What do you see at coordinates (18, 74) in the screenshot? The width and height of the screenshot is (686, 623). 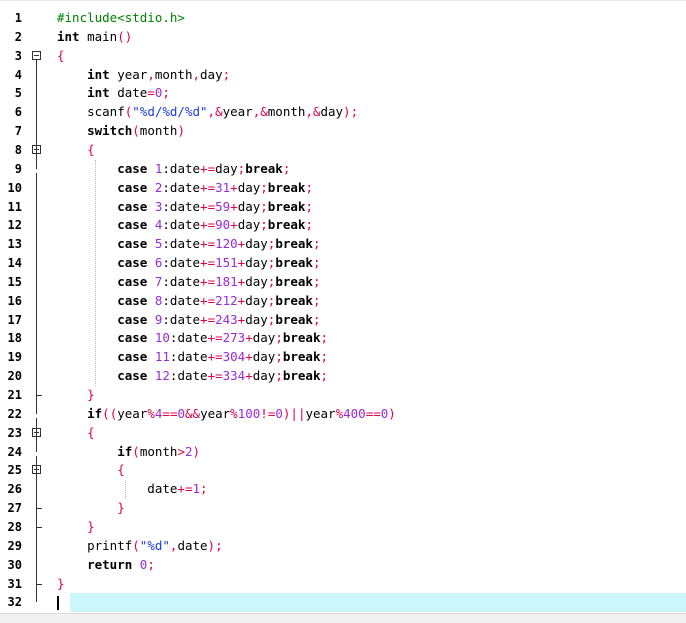 I see `line-number: 4` at bounding box center [18, 74].